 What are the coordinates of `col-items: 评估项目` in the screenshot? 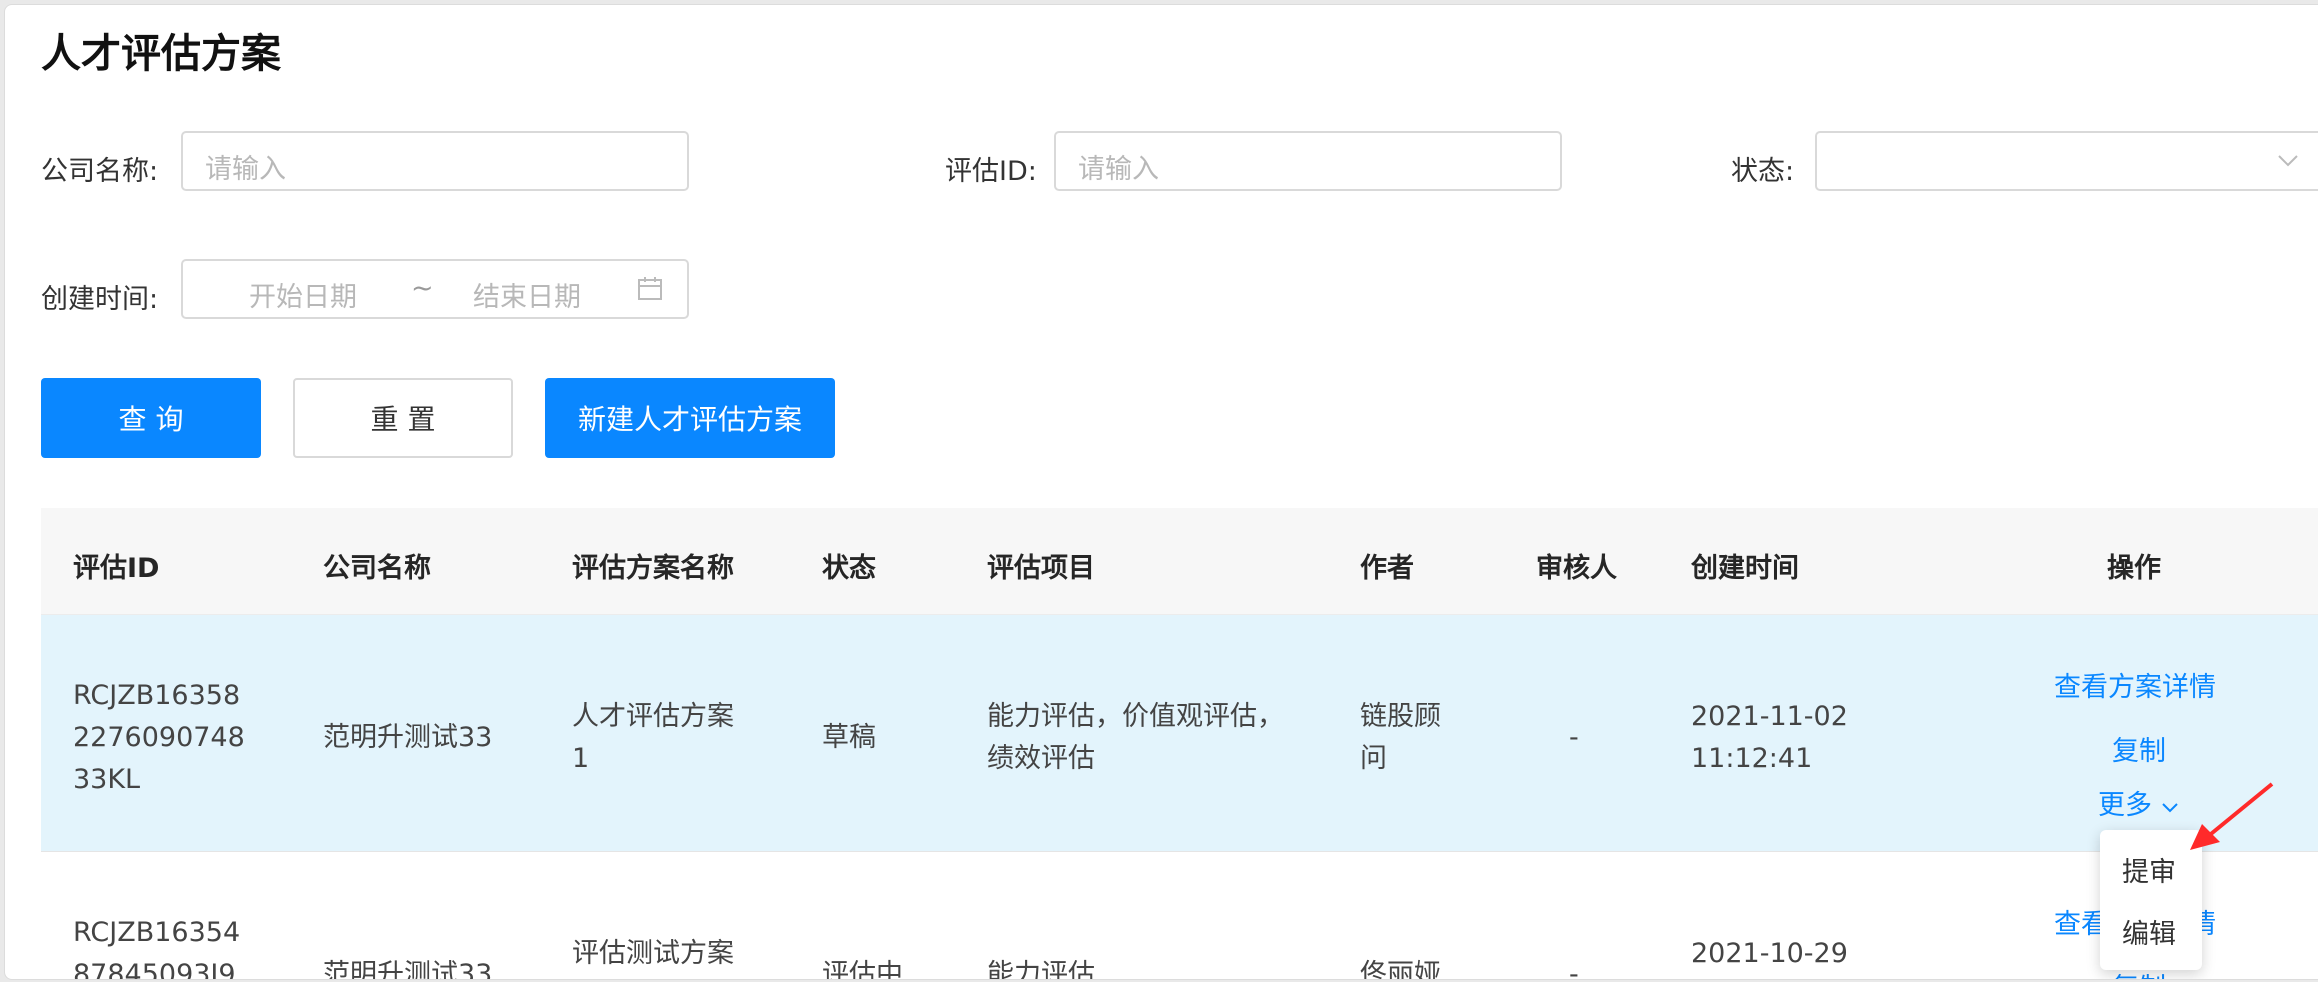 It's located at (1041, 568).